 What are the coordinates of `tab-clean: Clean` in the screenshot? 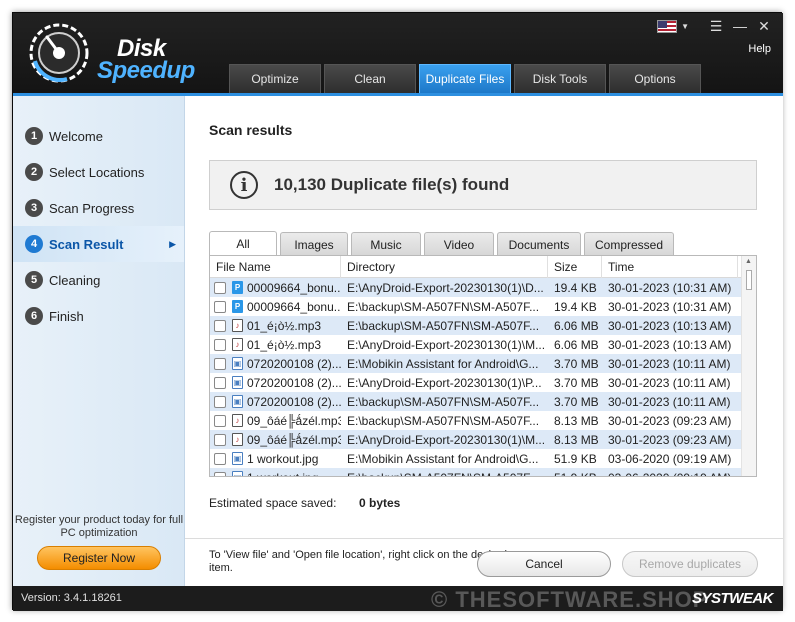 It's located at (370, 78).